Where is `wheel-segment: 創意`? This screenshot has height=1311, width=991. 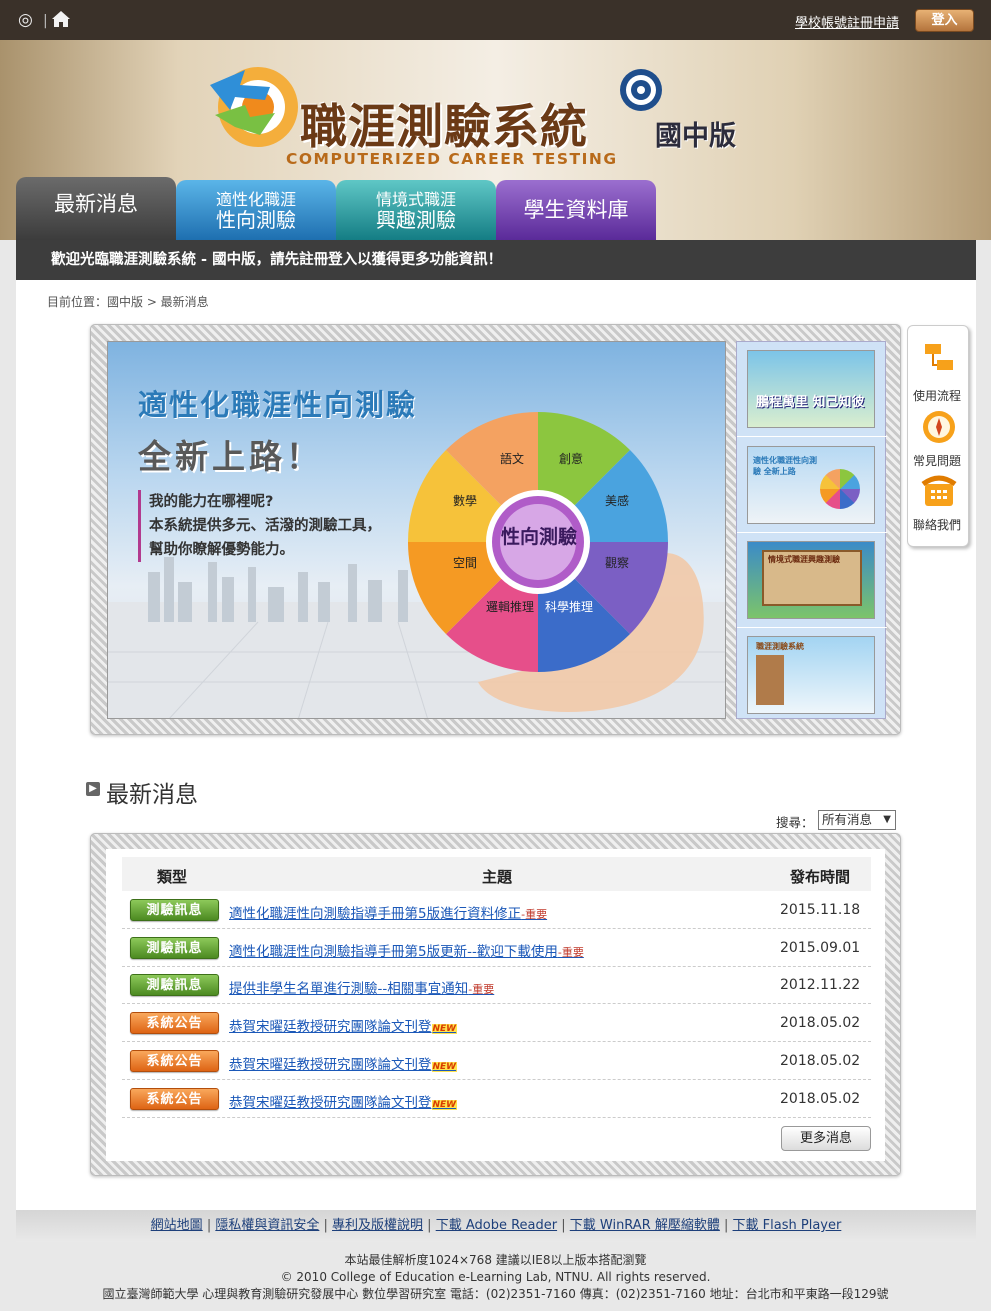
wheel-segment: 創意 is located at coordinates (571, 459).